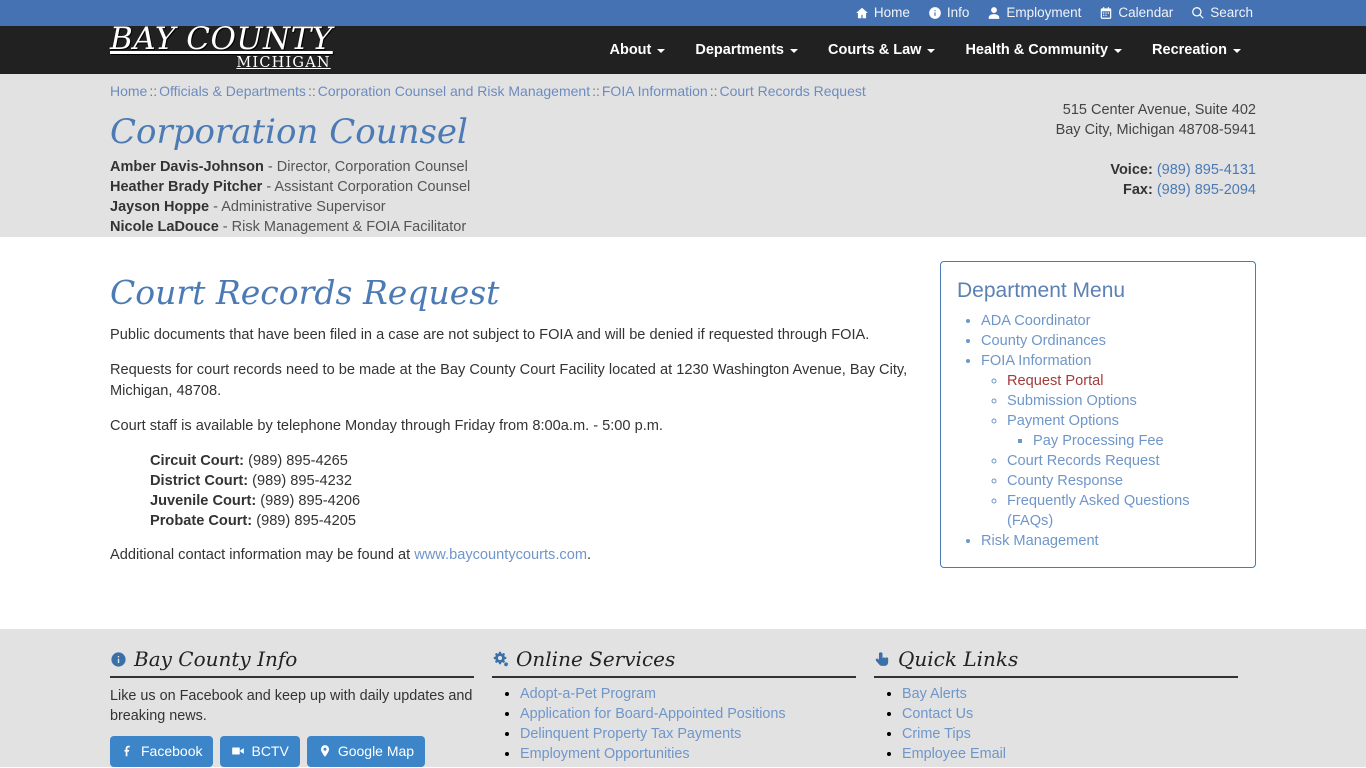 This screenshot has height=768, width=1366. I want to click on sidebar-item-submission-options: Submission Options, so click(1123, 401).